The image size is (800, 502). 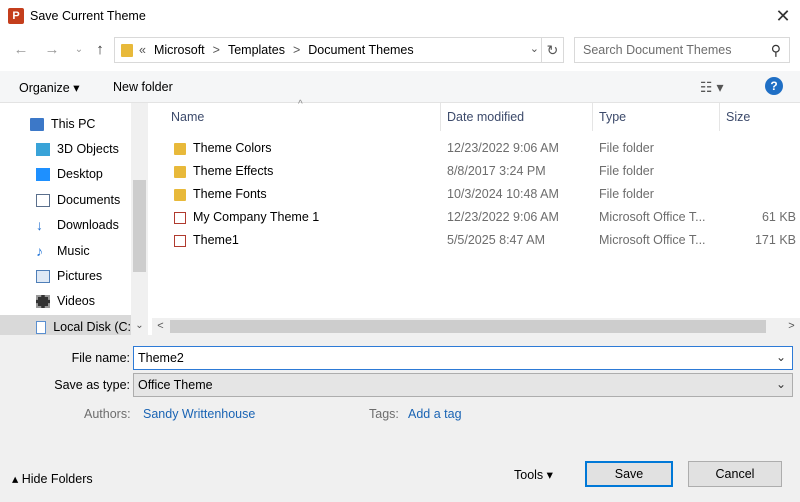 What do you see at coordinates (435, 414) in the screenshot?
I see `tags-field: Add a tag` at bounding box center [435, 414].